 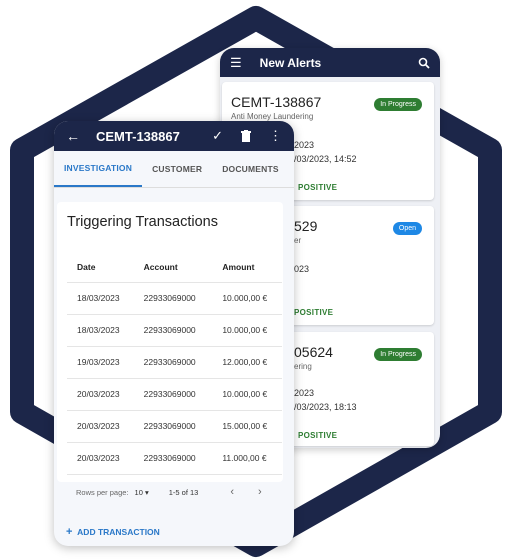 What do you see at coordinates (138, 136) in the screenshot?
I see `detail-title: CEMT-138867` at bounding box center [138, 136].